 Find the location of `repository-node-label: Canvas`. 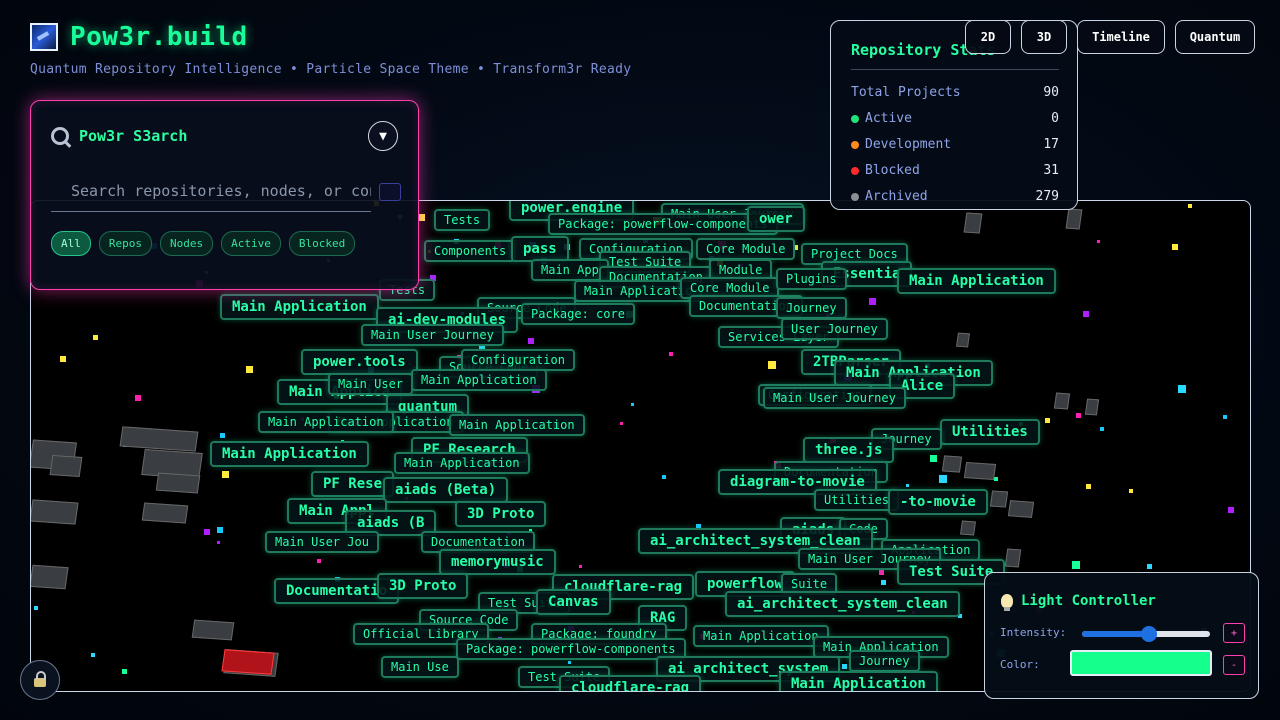

repository-node-label: Canvas is located at coordinates (573, 602).